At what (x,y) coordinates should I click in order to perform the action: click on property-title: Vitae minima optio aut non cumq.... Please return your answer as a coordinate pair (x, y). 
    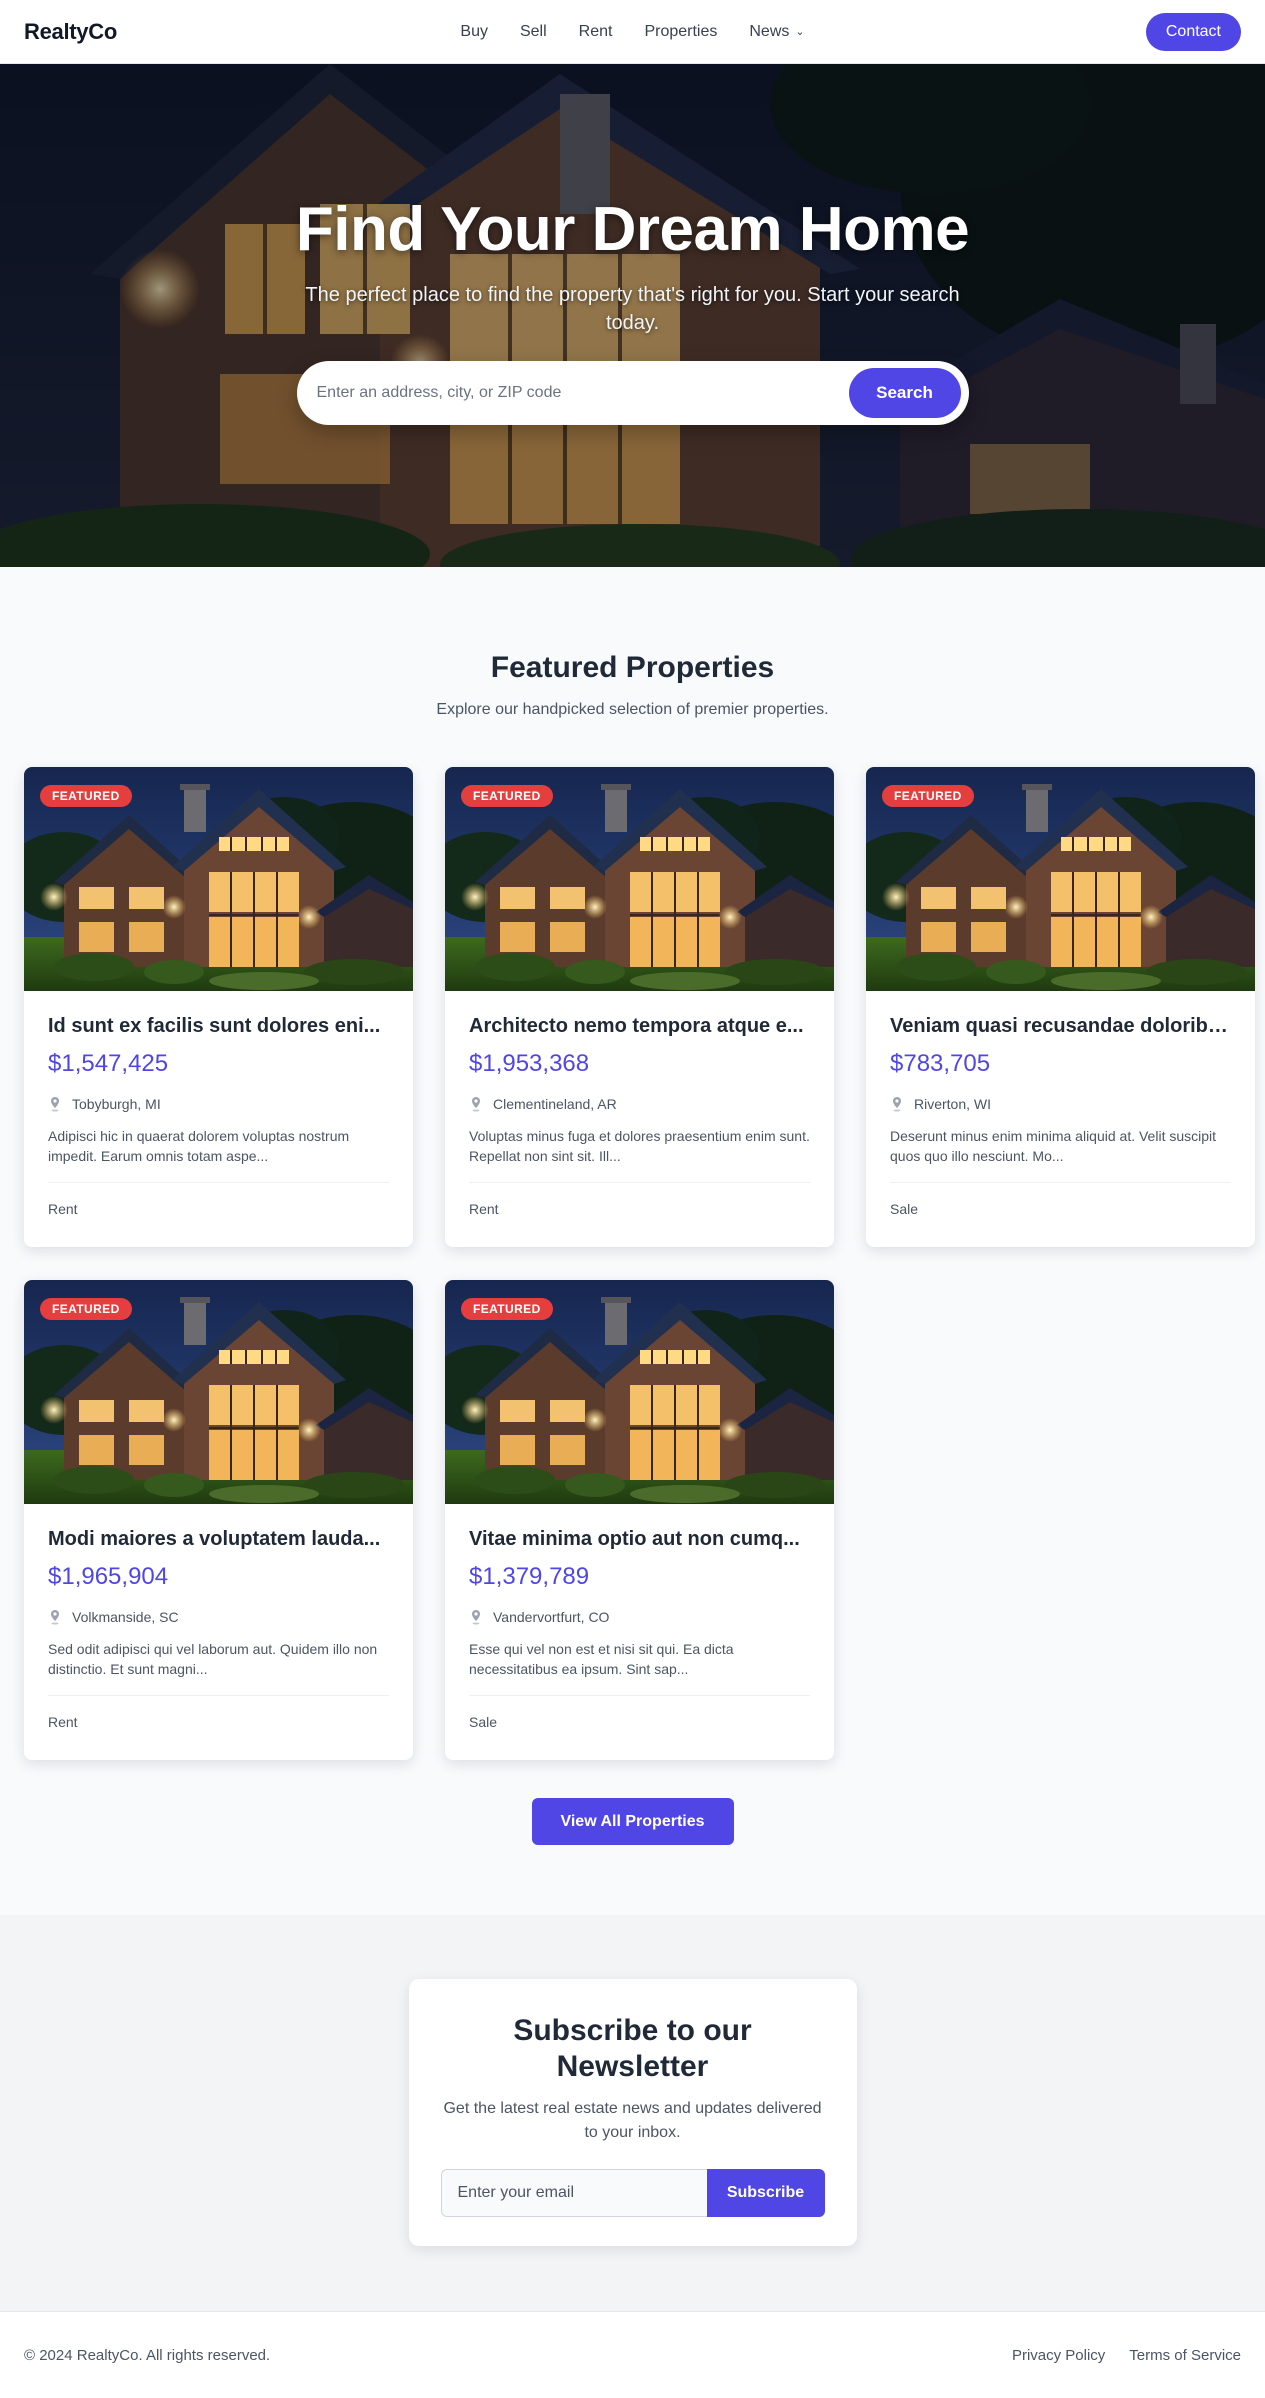
    Looking at the image, I should click on (634, 1539).